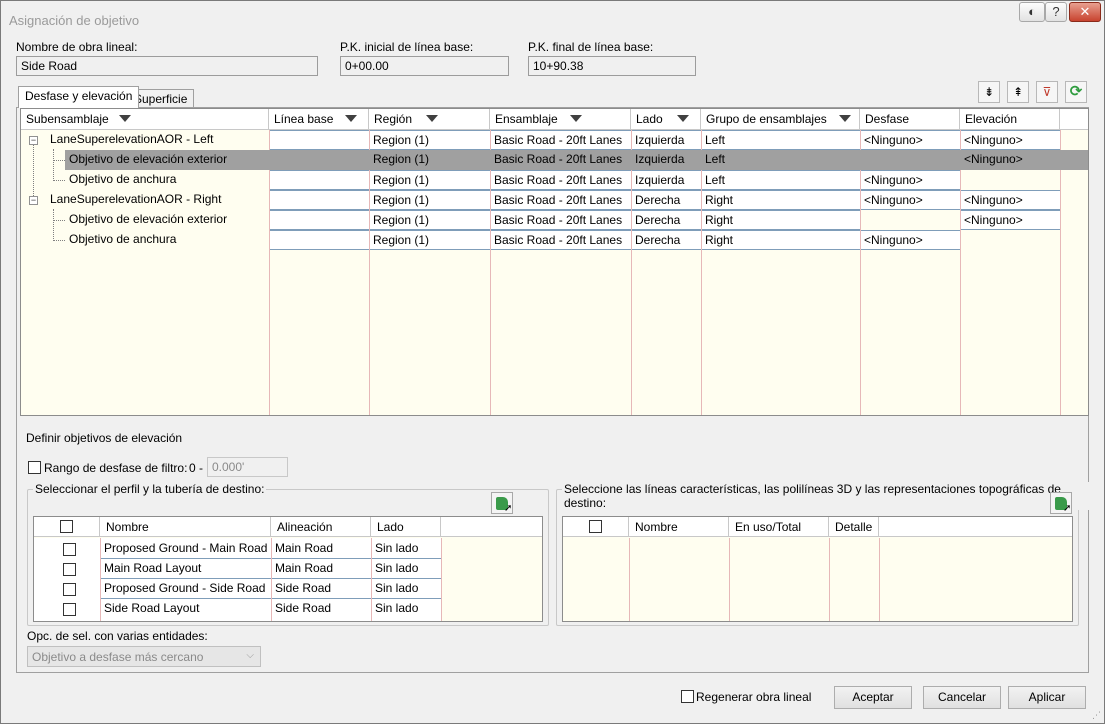  I want to click on features-header-check, so click(596, 527).